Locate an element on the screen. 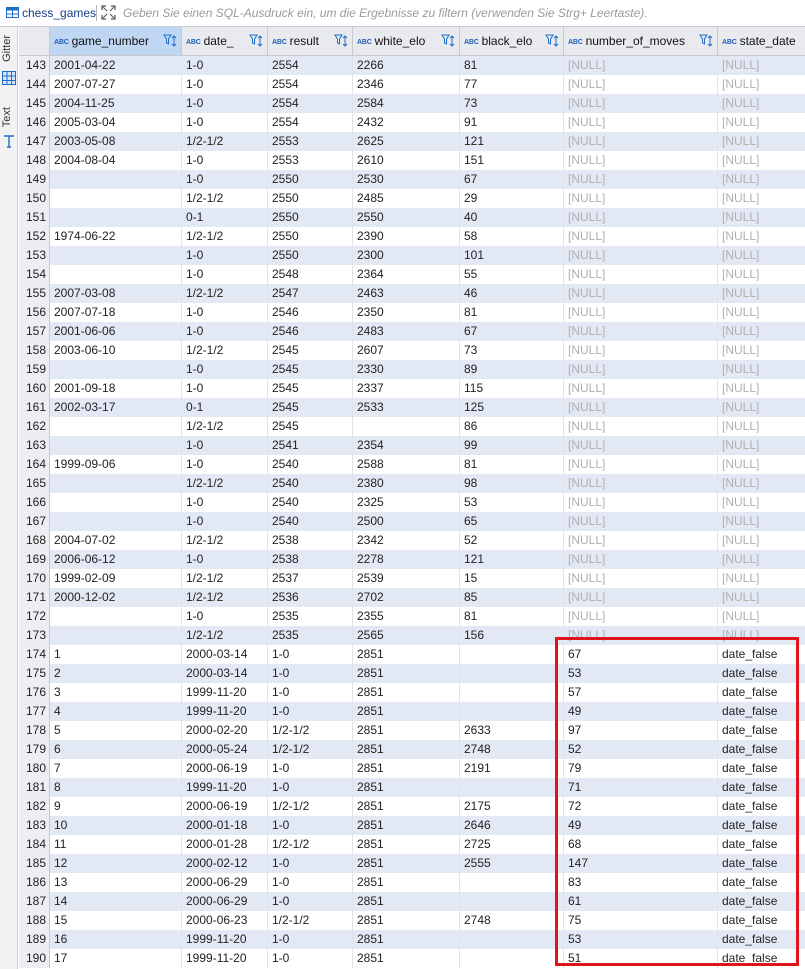 Image resolution: width=805 pixels, height=969 pixels. row-number: 158 is located at coordinates (34, 350).